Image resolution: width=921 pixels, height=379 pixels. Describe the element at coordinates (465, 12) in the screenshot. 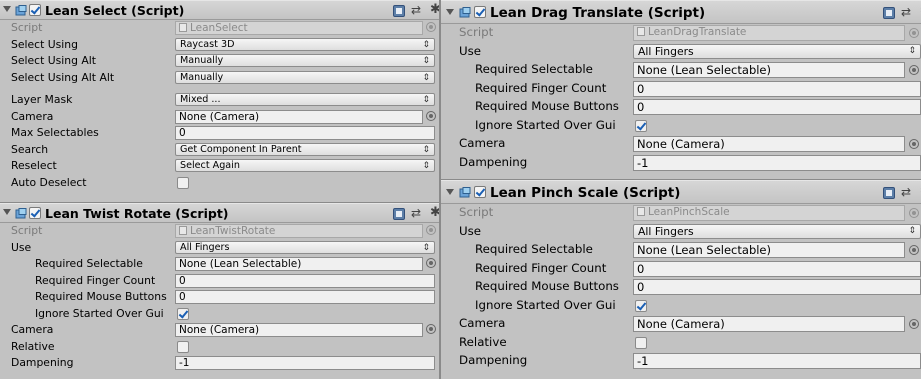

I see `script-icon` at that location.